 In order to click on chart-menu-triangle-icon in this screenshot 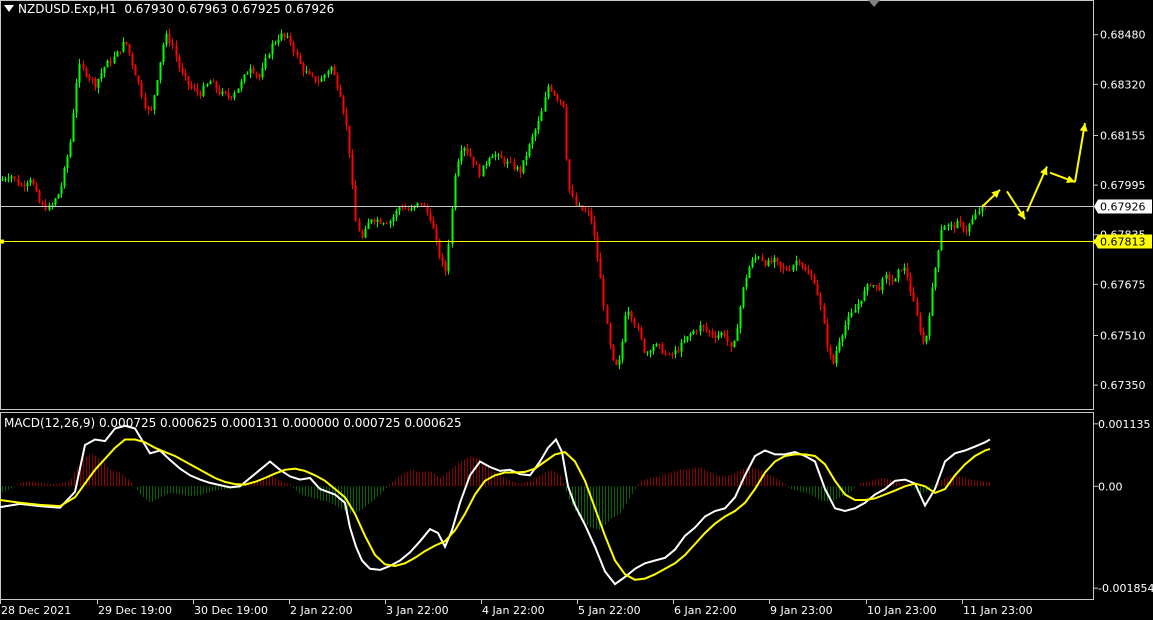, I will do `click(9, 8)`.